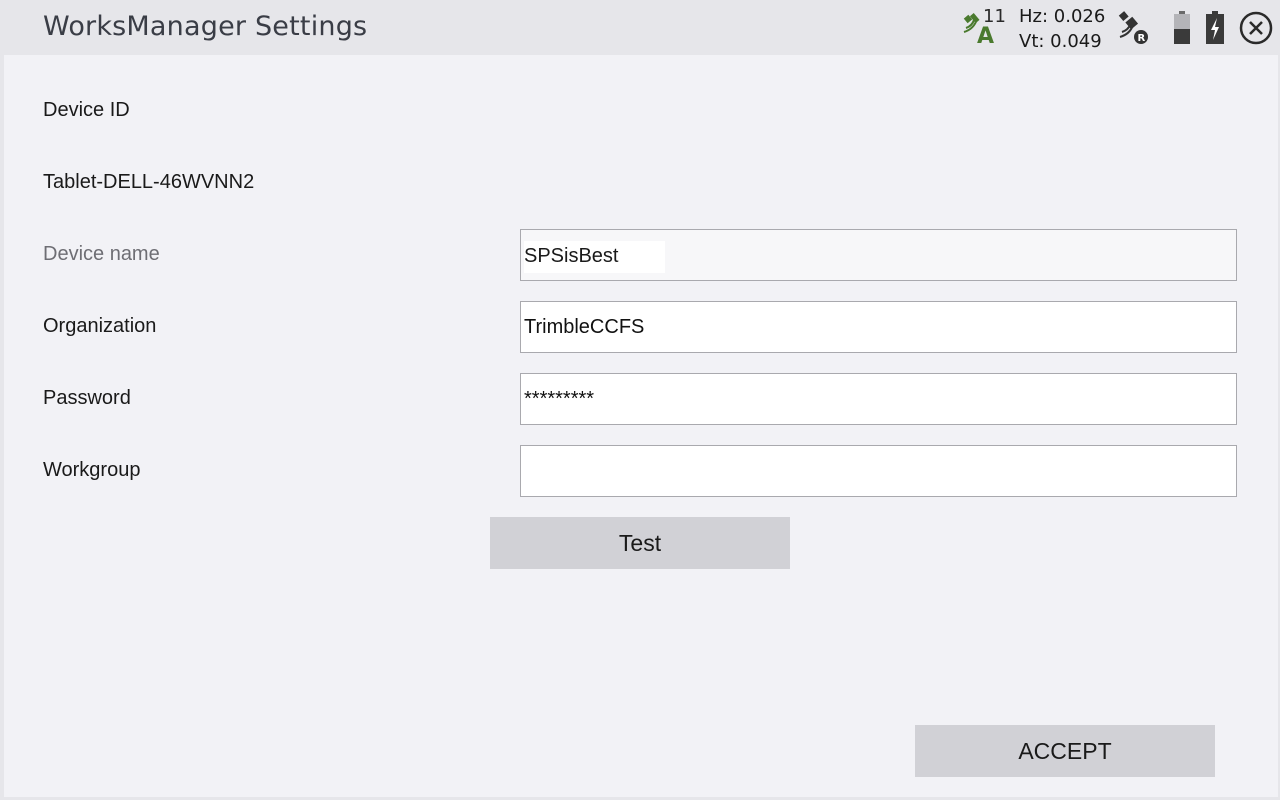  Describe the element at coordinates (594, 257) in the screenshot. I see `device-name-value: SPSisBest` at that location.